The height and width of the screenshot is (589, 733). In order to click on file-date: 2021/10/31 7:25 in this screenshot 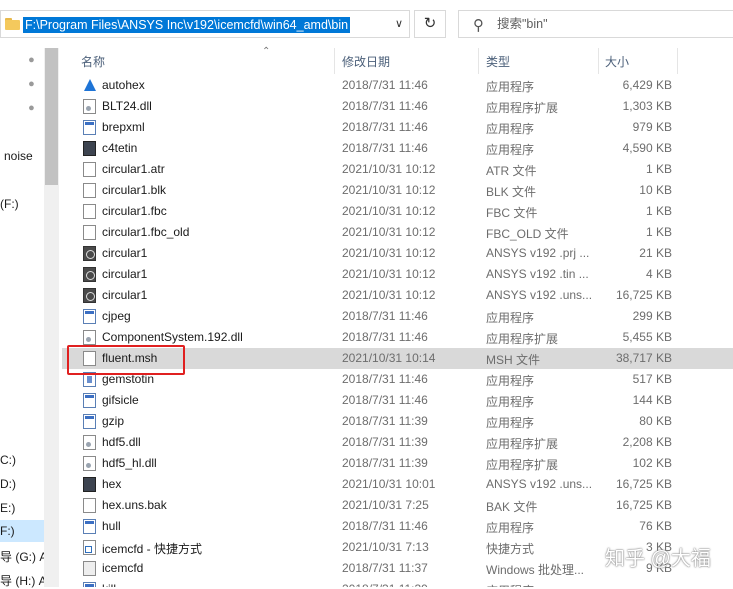, I will do `click(385, 505)`.